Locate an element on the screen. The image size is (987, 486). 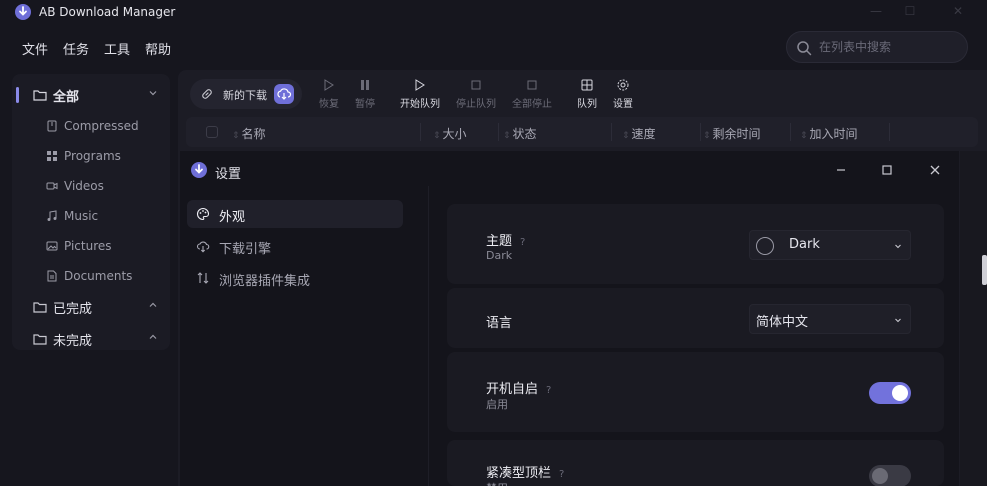
sidebar-item-documents: Documents is located at coordinates (89, 276).